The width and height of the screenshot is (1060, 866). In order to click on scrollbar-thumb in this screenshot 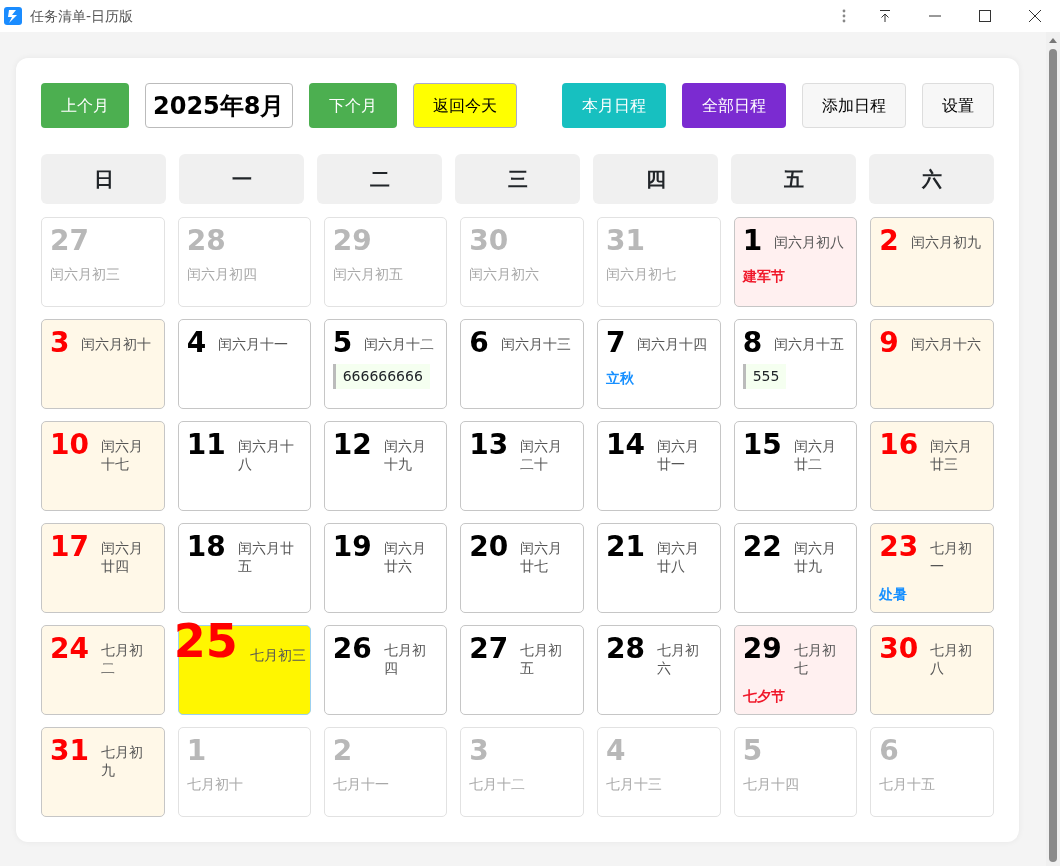, I will do `click(1053, 455)`.